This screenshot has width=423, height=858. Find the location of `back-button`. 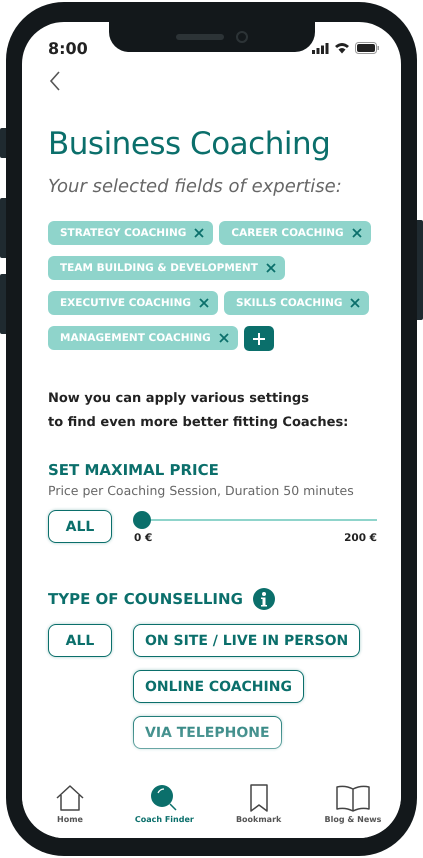

back-button is located at coordinates (55, 81).